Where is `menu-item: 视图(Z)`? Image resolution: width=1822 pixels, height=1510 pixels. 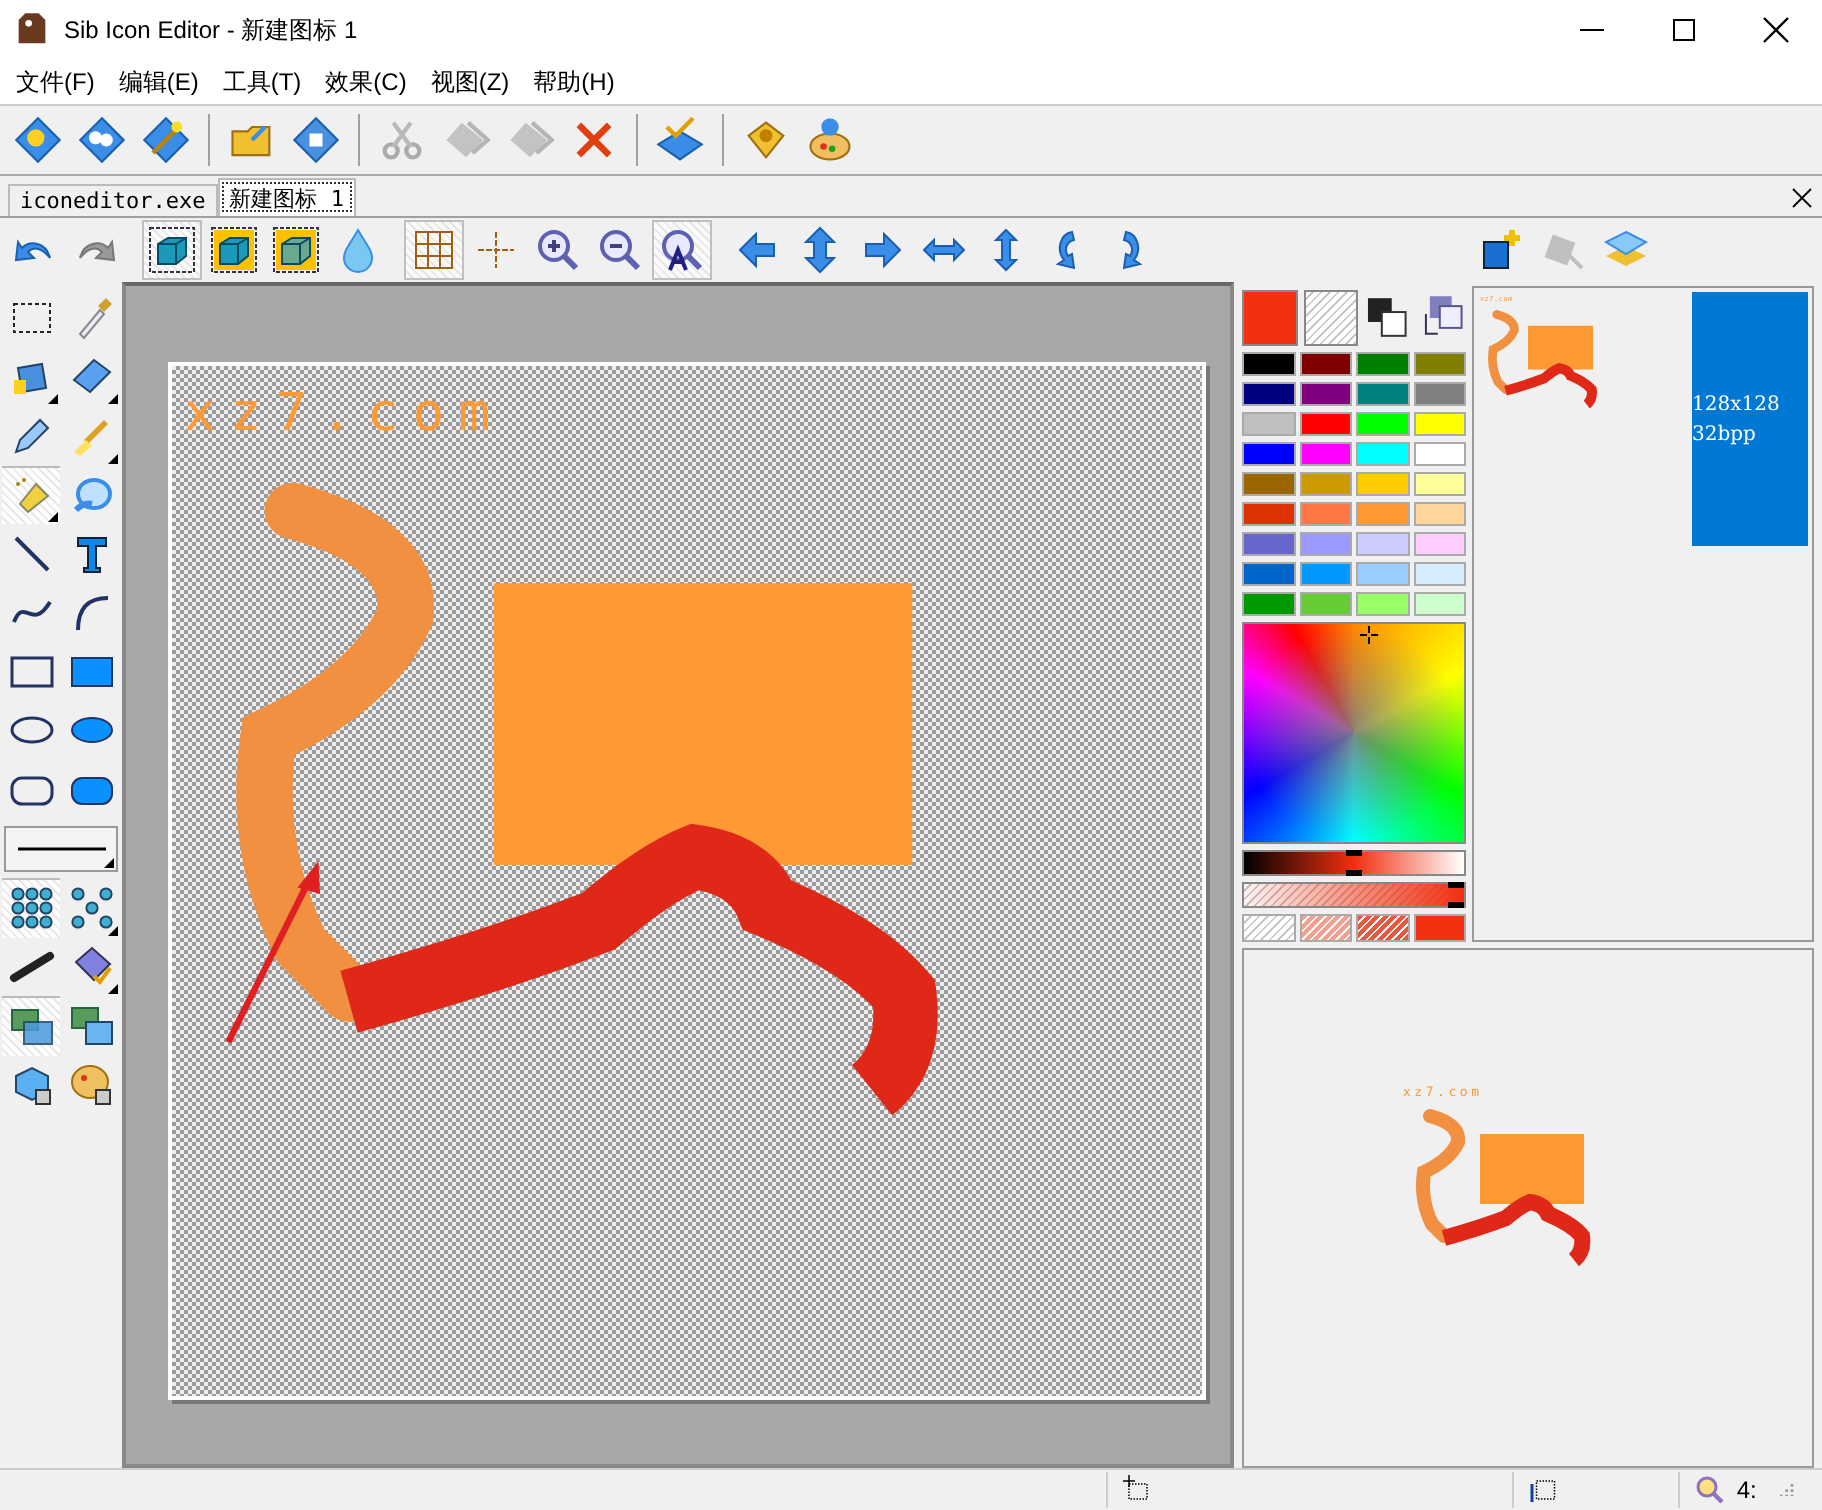
menu-item: 视图(Z) is located at coordinates (470, 82).